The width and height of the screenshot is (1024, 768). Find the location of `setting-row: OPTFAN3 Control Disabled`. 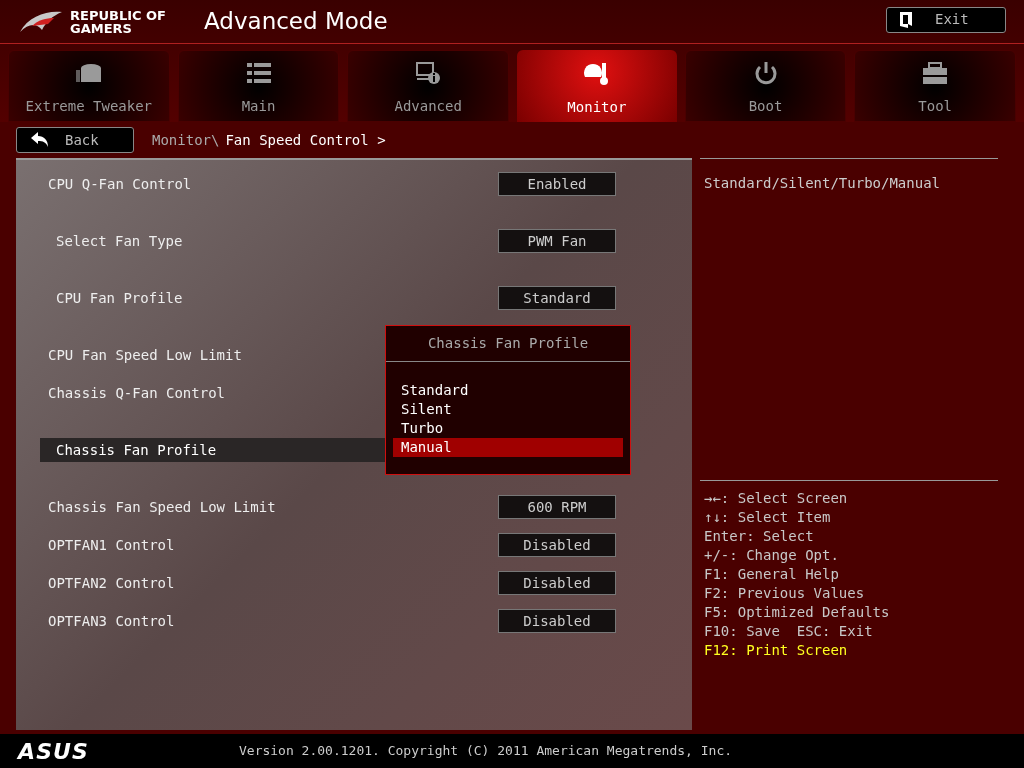

setting-row: OPTFAN3 Control Disabled is located at coordinates (366, 621).